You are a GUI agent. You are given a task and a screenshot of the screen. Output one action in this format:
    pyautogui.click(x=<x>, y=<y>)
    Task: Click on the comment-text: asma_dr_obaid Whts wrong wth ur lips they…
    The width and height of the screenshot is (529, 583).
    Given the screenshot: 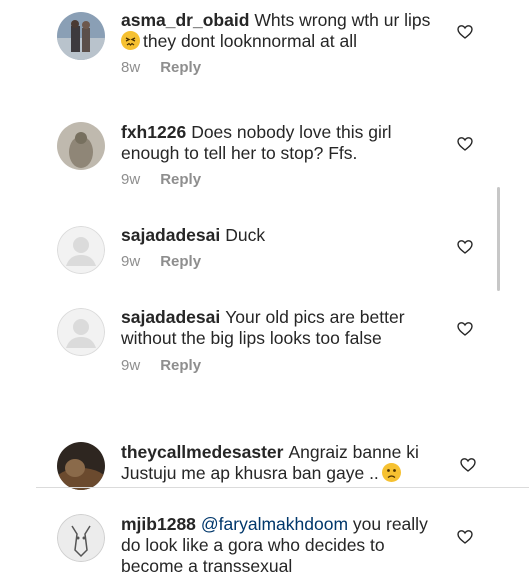 What is the action you would take?
    pyautogui.click(x=276, y=30)
    